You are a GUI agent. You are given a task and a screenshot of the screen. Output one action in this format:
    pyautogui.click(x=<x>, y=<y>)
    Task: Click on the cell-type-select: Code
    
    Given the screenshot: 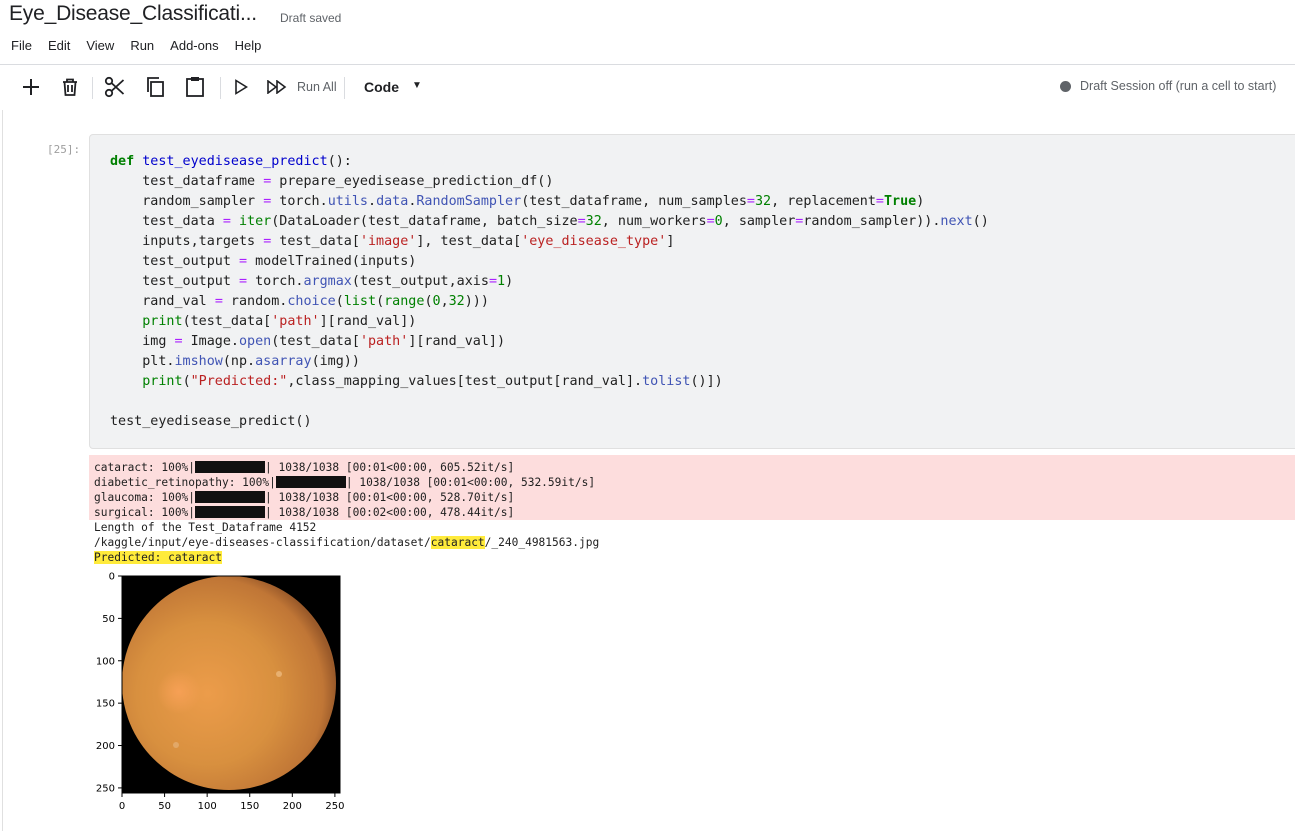 What is the action you would take?
    pyautogui.click(x=381, y=87)
    